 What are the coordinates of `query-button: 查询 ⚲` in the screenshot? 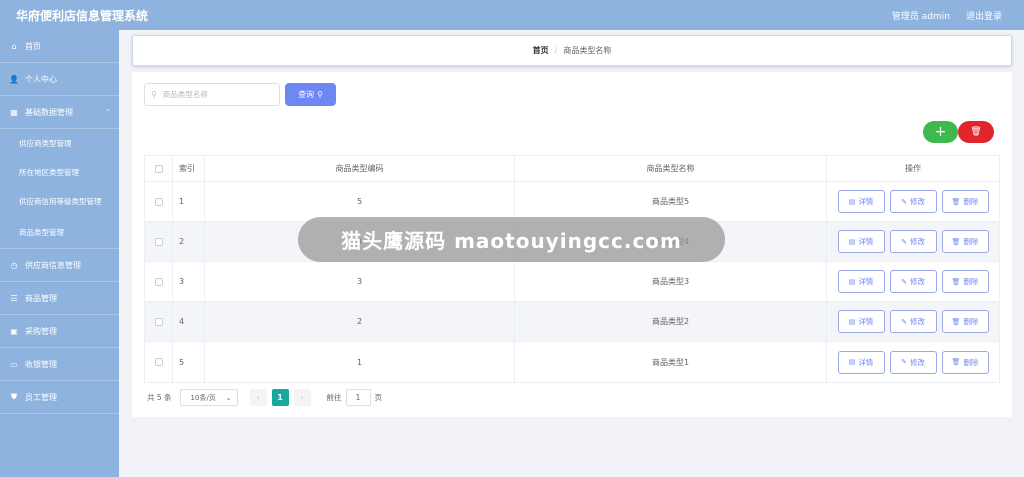 It's located at (310, 94).